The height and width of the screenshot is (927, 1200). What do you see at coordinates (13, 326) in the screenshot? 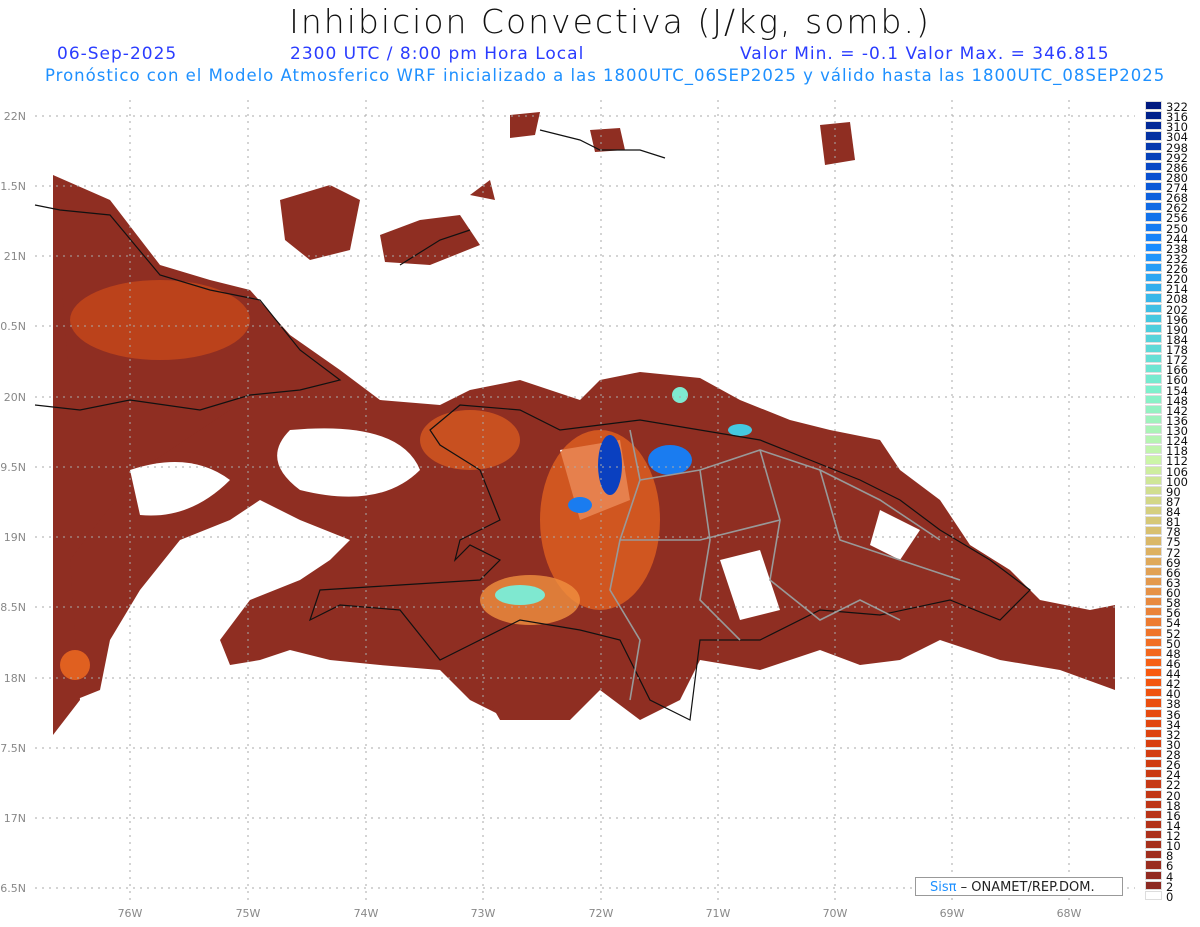
I see `lat-label: 0.5N` at bounding box center [13, 326].